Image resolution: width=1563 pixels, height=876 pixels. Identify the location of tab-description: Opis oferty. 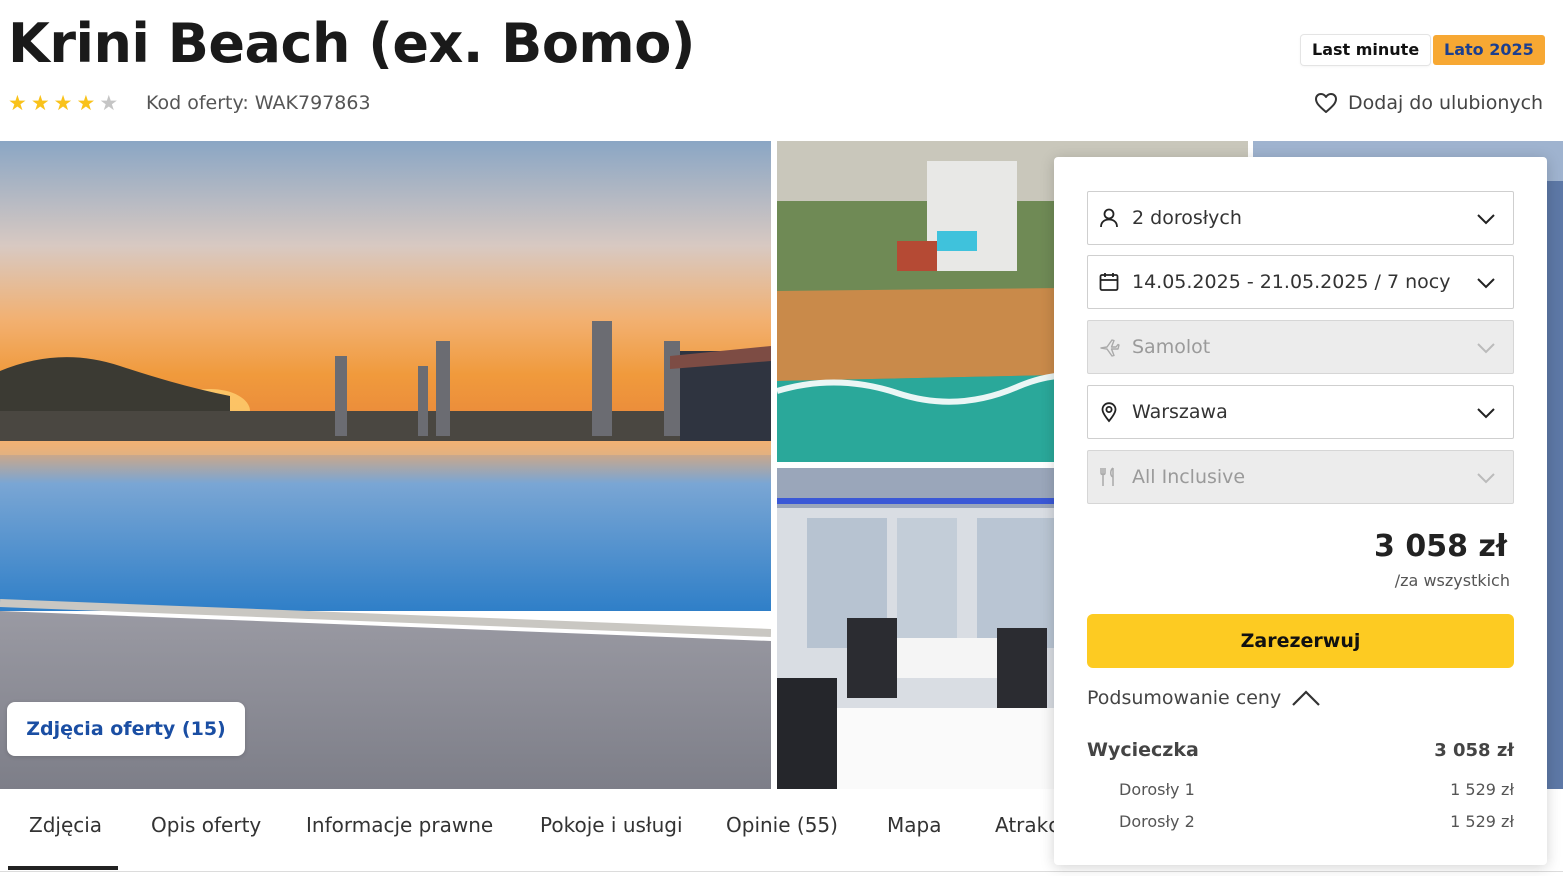
(206, 825).